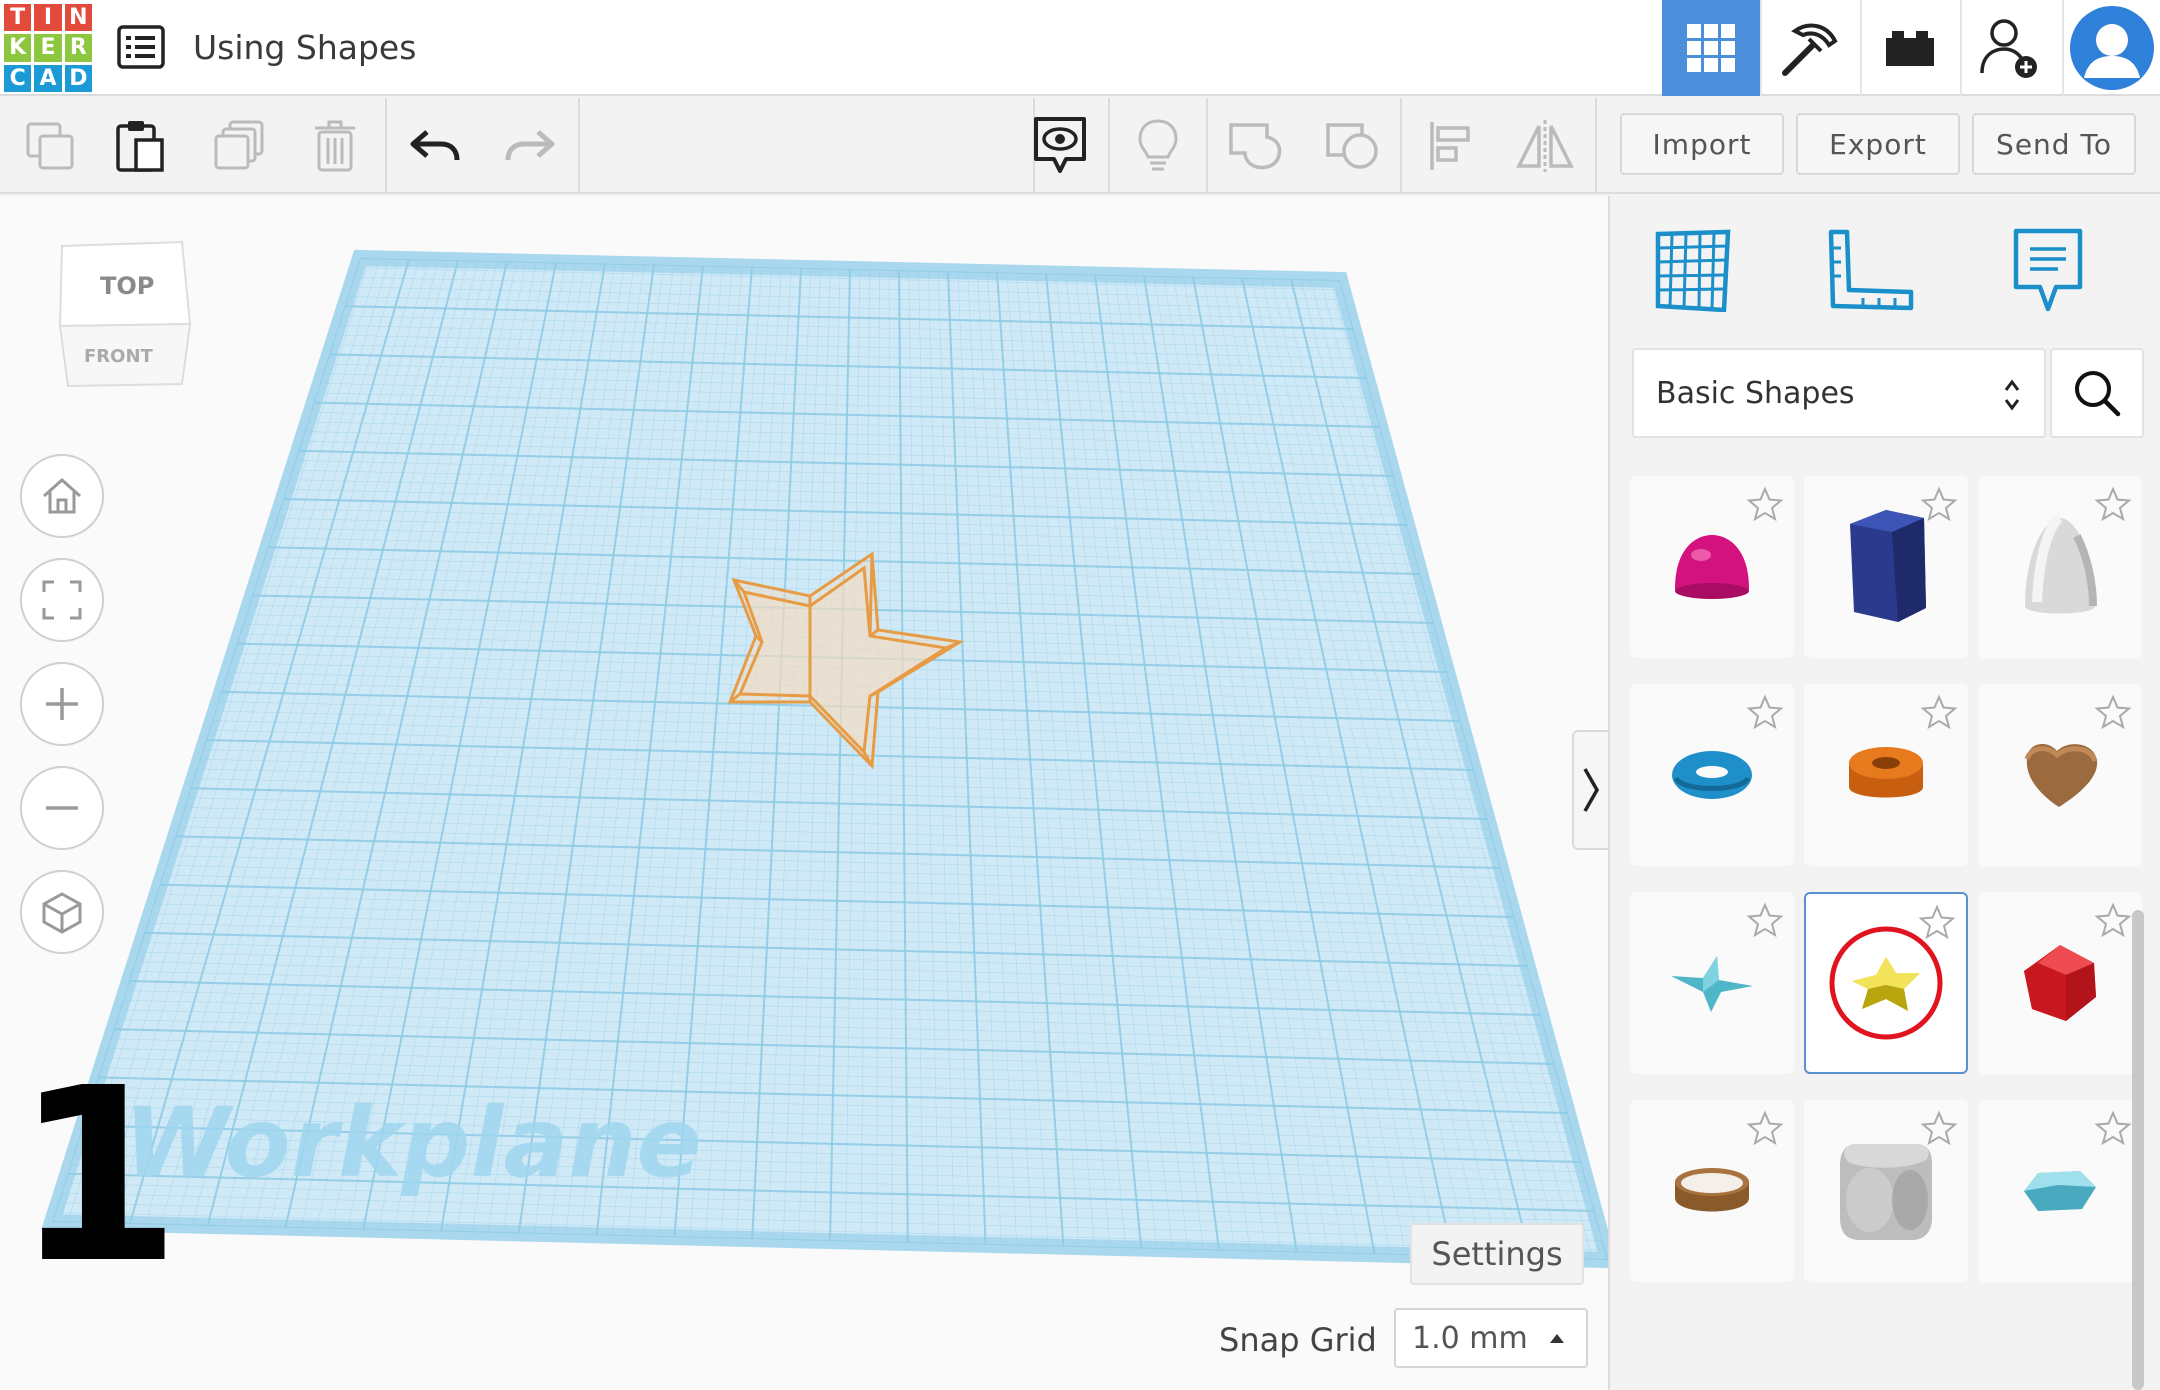 This screenshot has height=1390, width=2160. I want to click on shape-tile-star-flat, so click(1712, 983).